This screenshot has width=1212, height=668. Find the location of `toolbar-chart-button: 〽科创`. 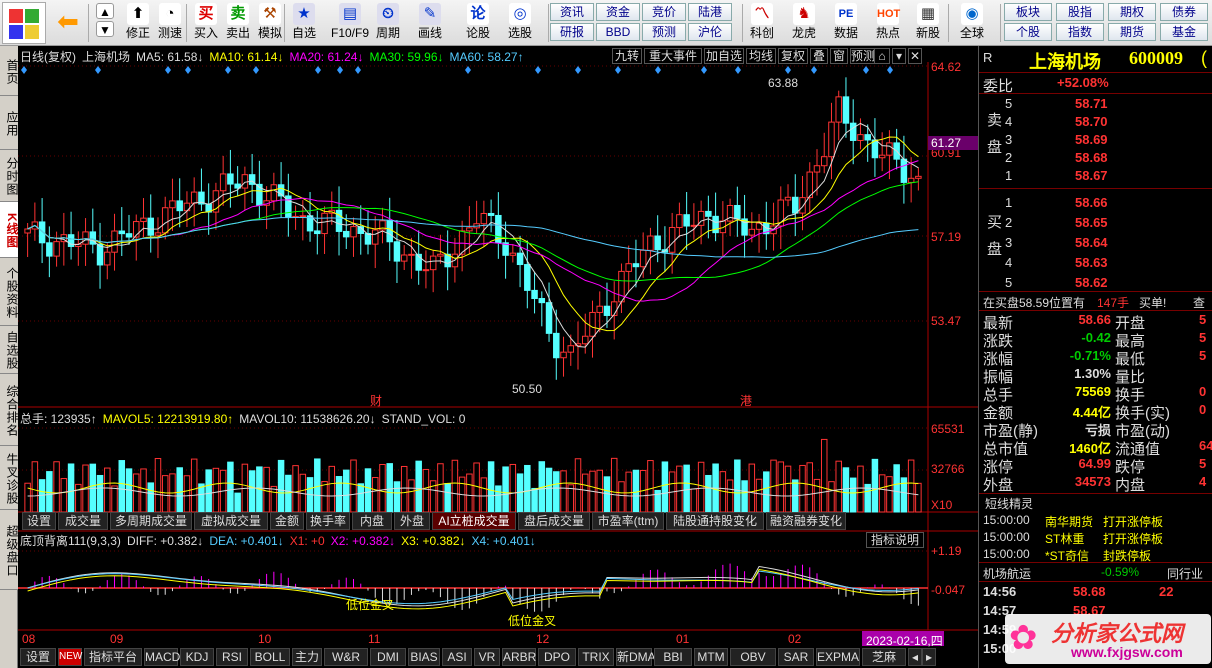

toolbar-chart-button: 〽科创 is located at coordinates (762, 23).